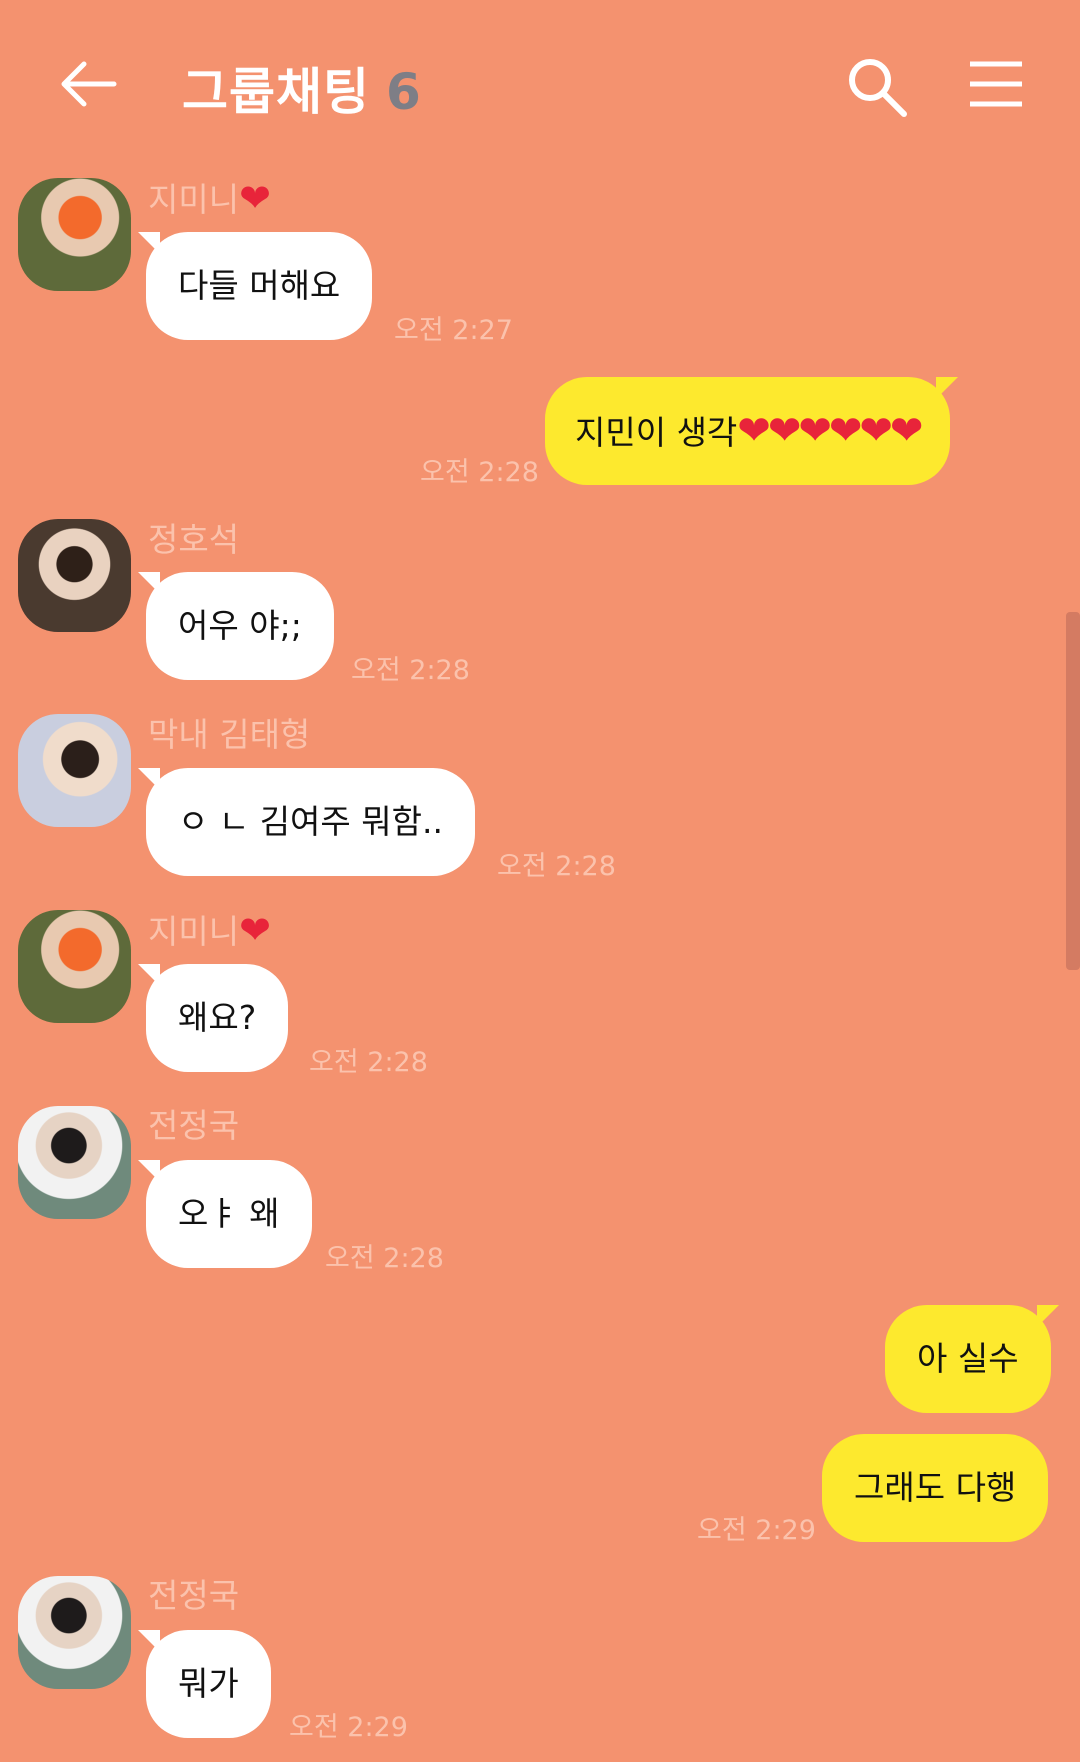  Describe the element at coordinates (88, 84) in the screenshot. I see `back-arrow-icon` at that location.